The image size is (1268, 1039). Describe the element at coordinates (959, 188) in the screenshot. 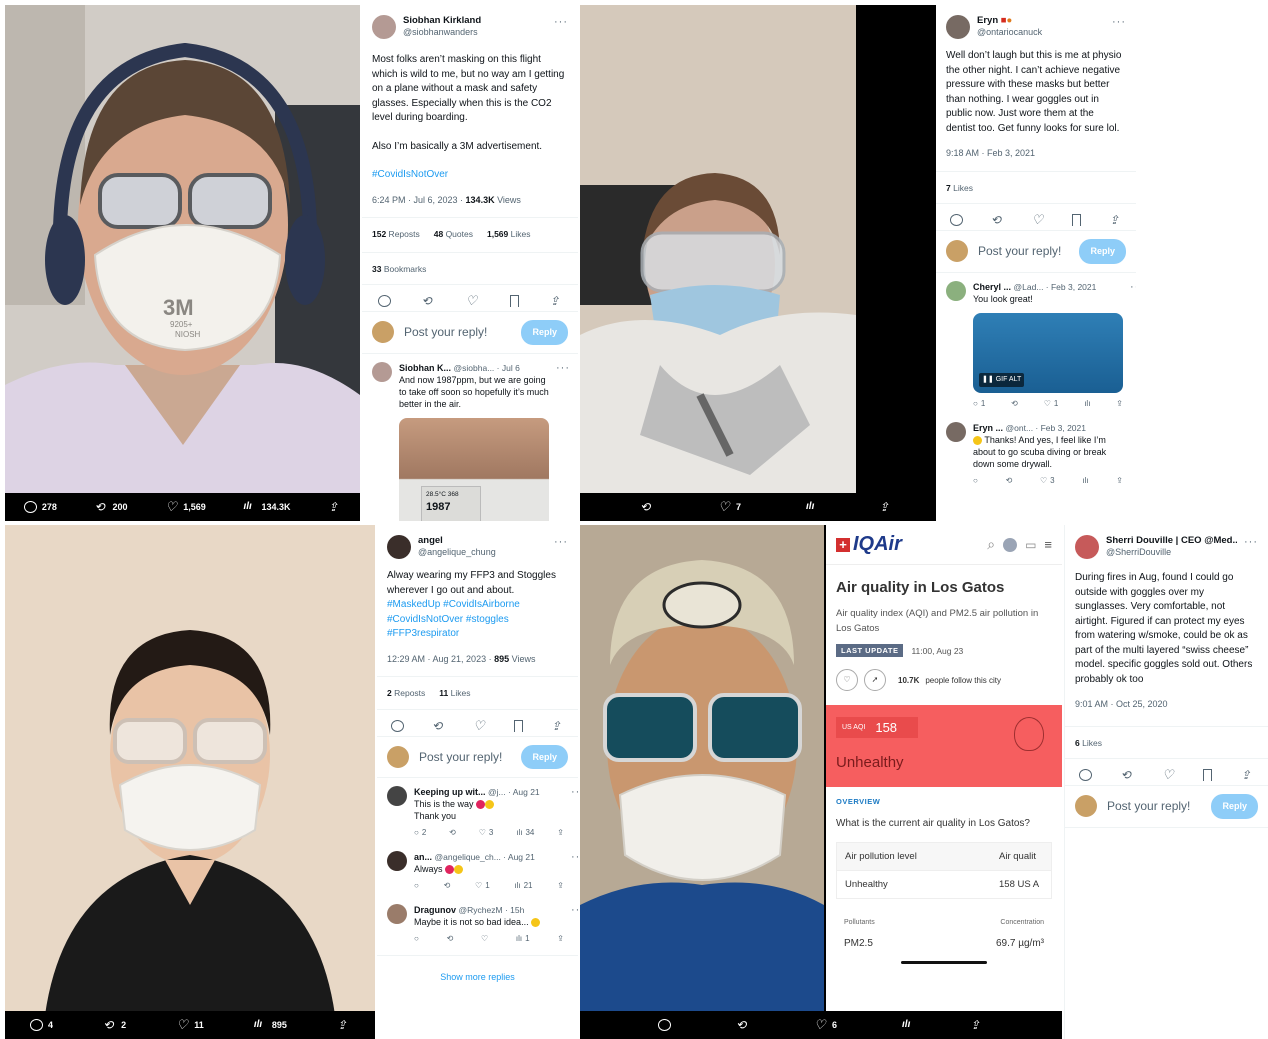

I see `likes-stat: 7 Likes` at that location.